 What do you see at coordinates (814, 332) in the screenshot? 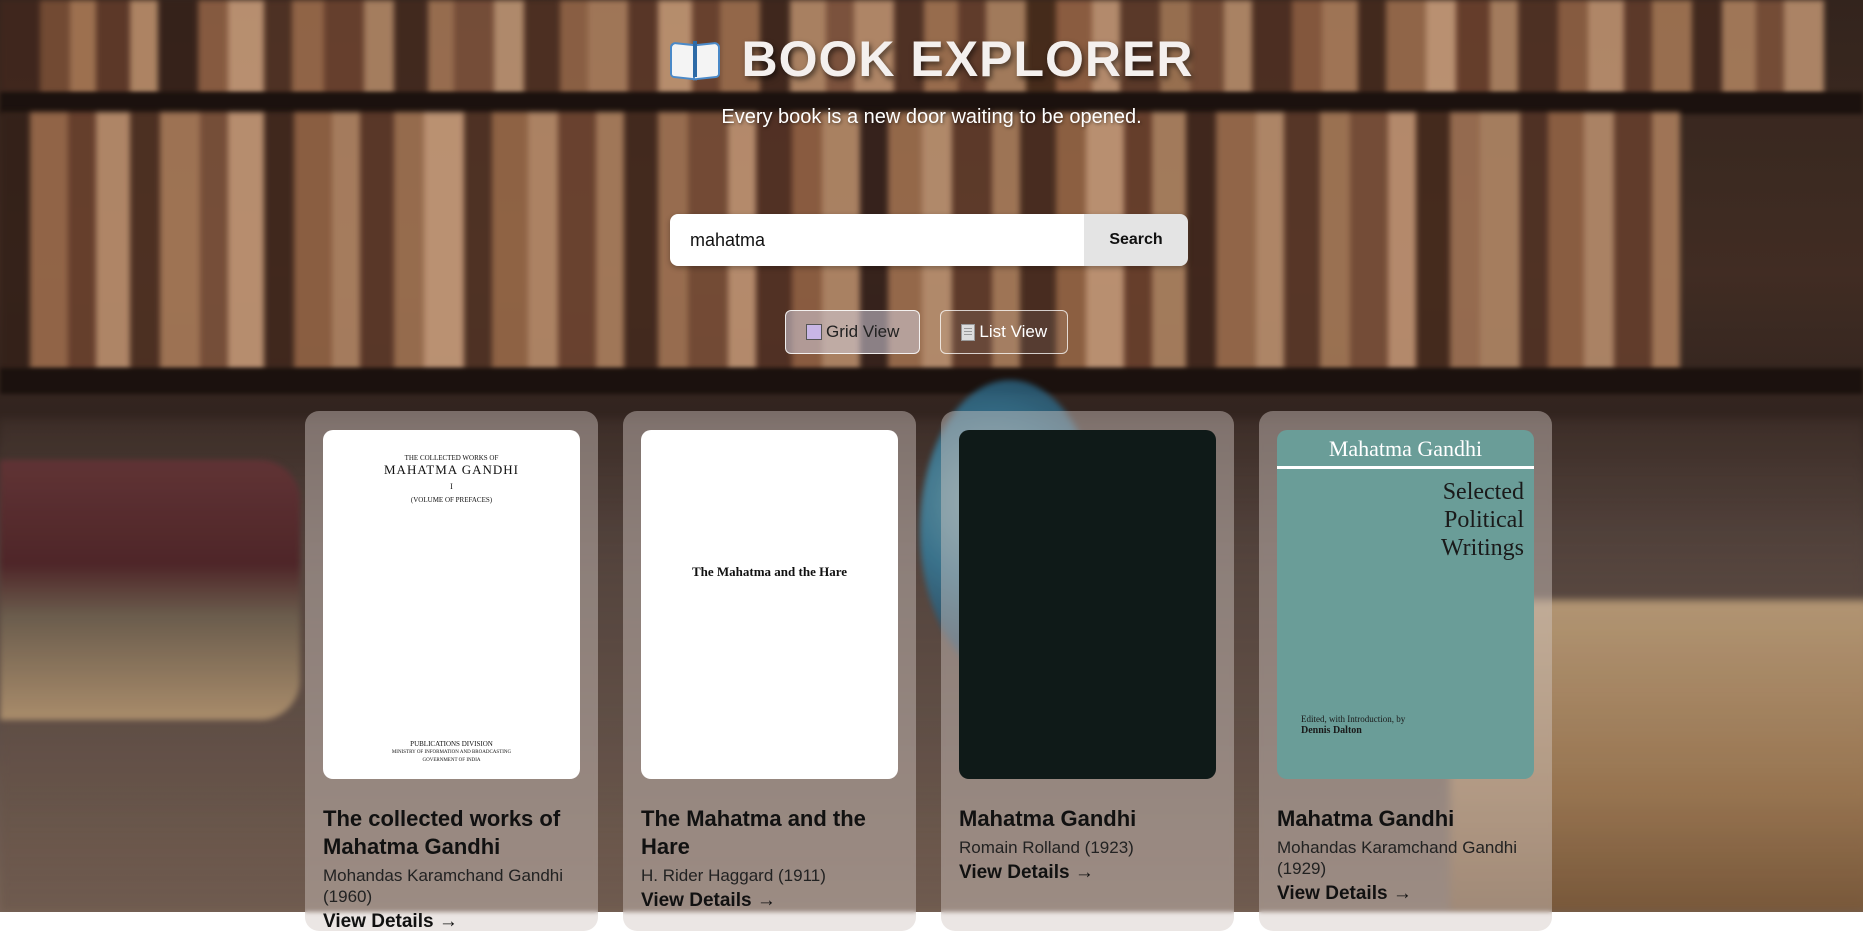
I see `grid-icon` at bounding box center [814, 332].